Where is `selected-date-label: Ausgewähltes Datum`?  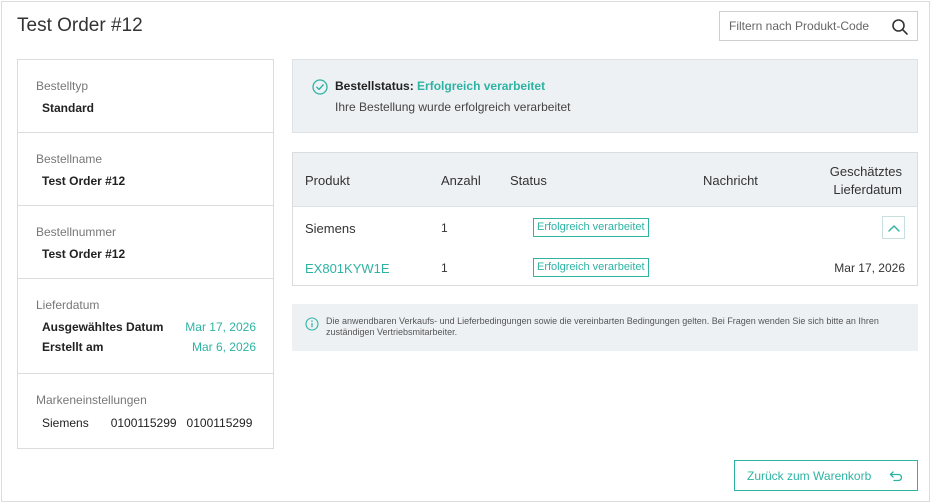
selected-date-label: Ausgewähltes Datum is located at coordinates (103, 327).